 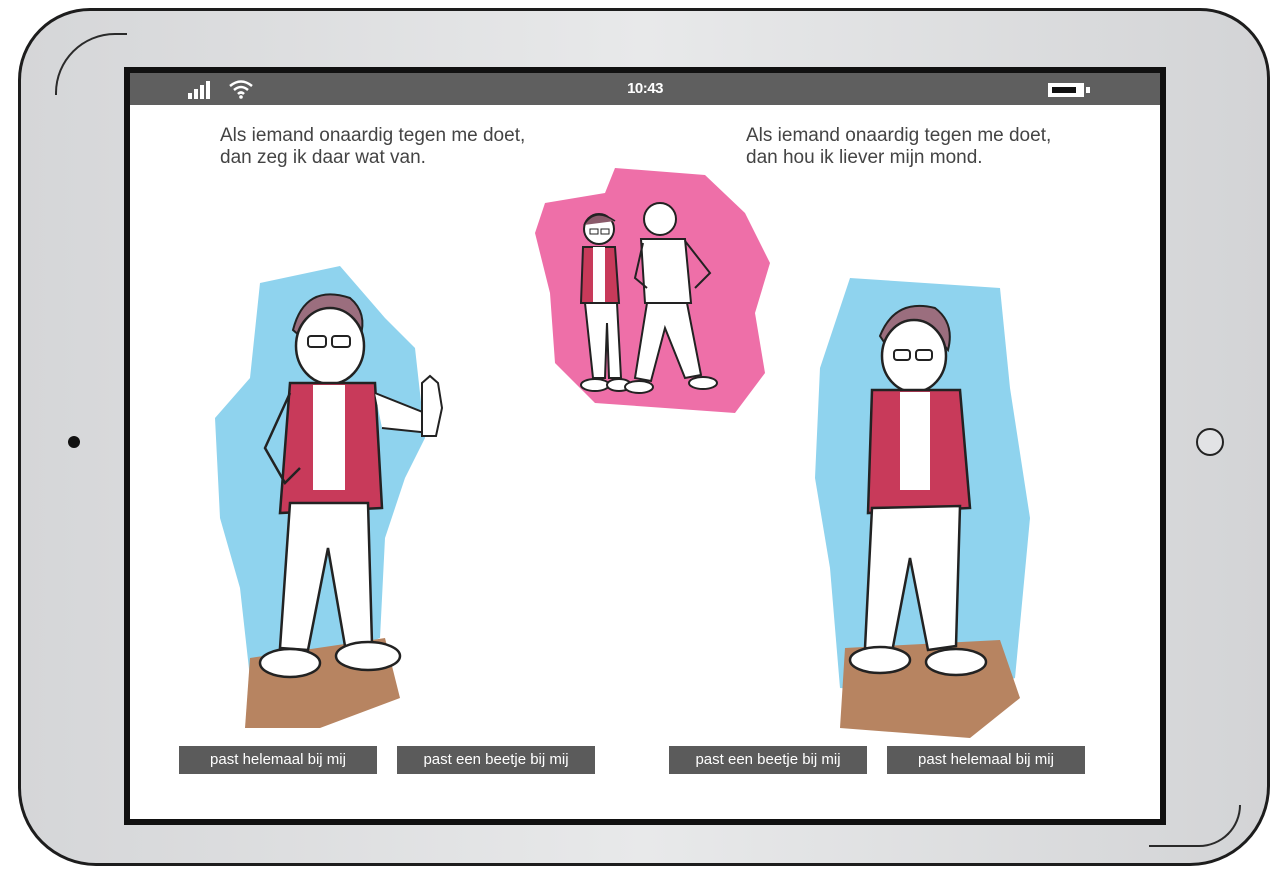 I want to click on battery-nub, so click(x=1088, y=90).